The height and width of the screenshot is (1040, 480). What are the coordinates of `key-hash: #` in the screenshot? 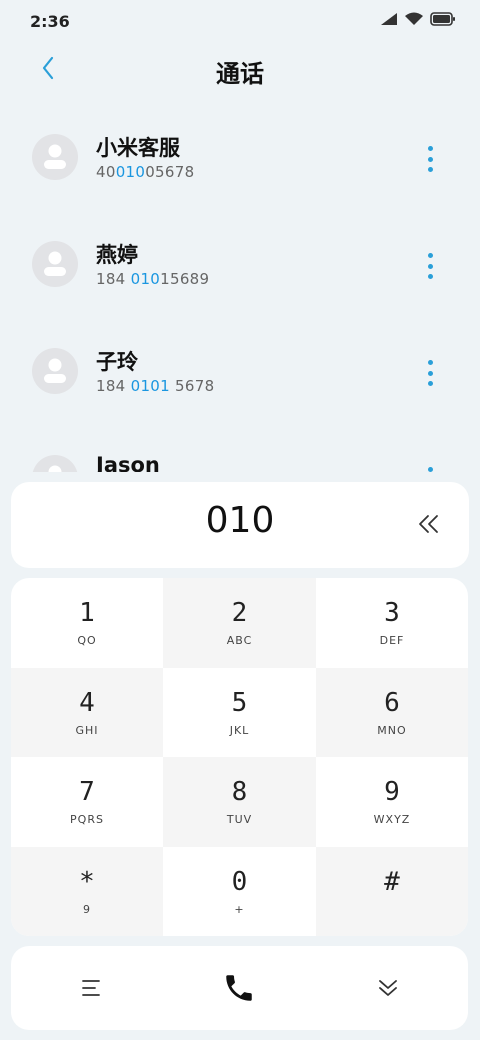 It's located at (392, 891).